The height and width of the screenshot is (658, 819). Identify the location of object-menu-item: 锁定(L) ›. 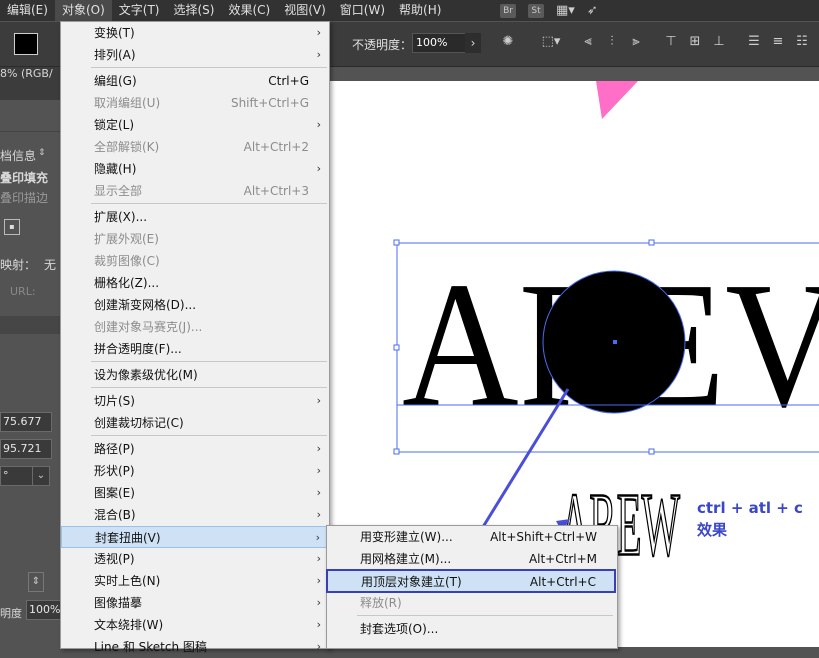
(194, 125).